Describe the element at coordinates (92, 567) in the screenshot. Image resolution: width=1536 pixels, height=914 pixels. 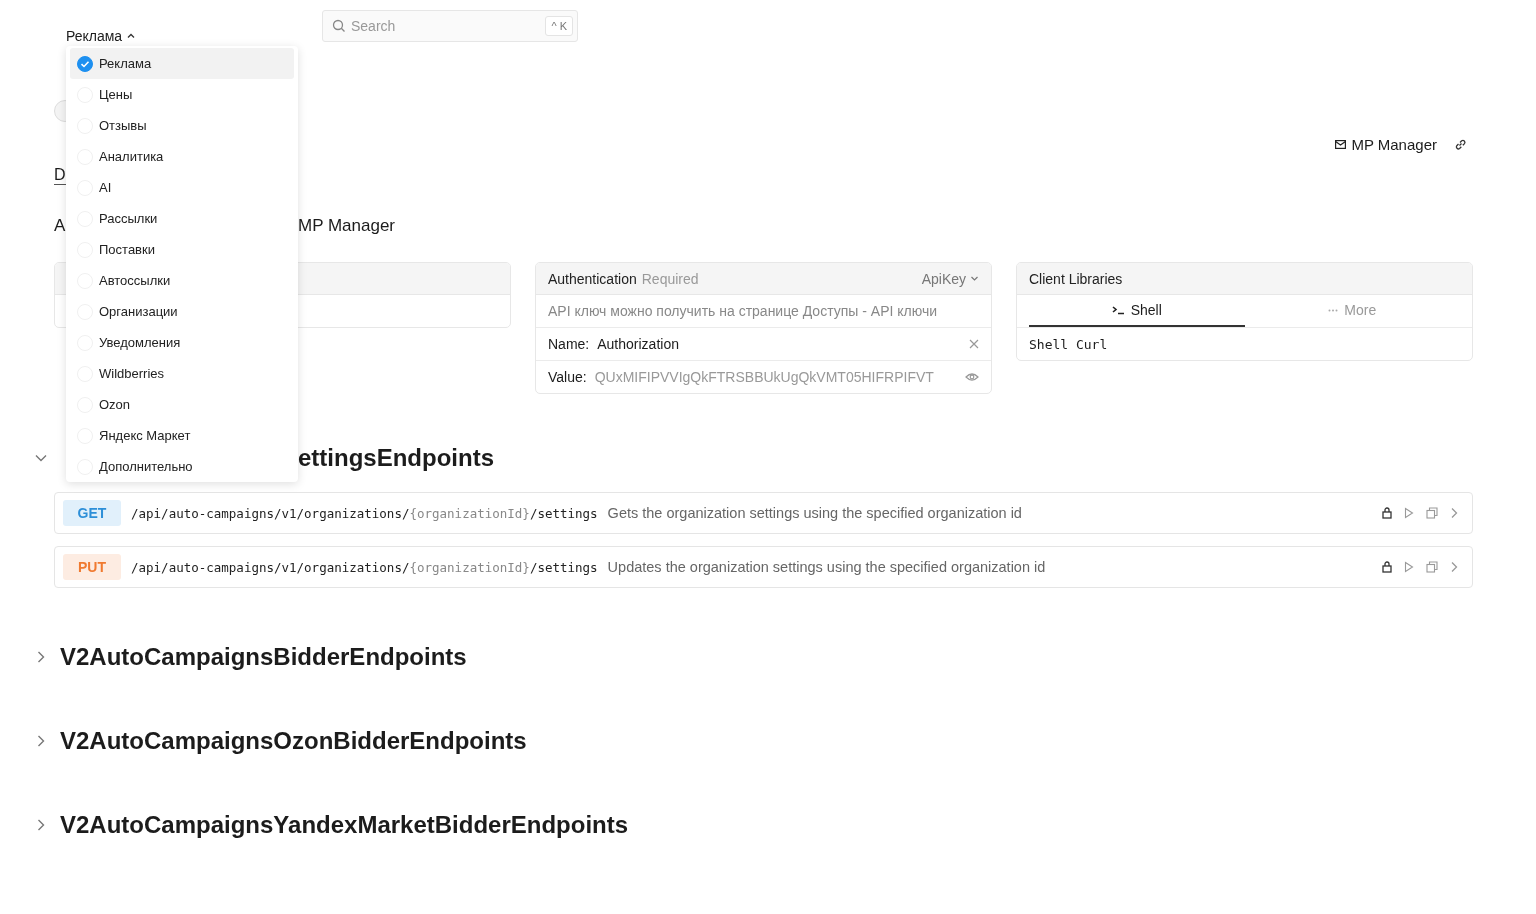
I see `method-tag: PUT` at that location.